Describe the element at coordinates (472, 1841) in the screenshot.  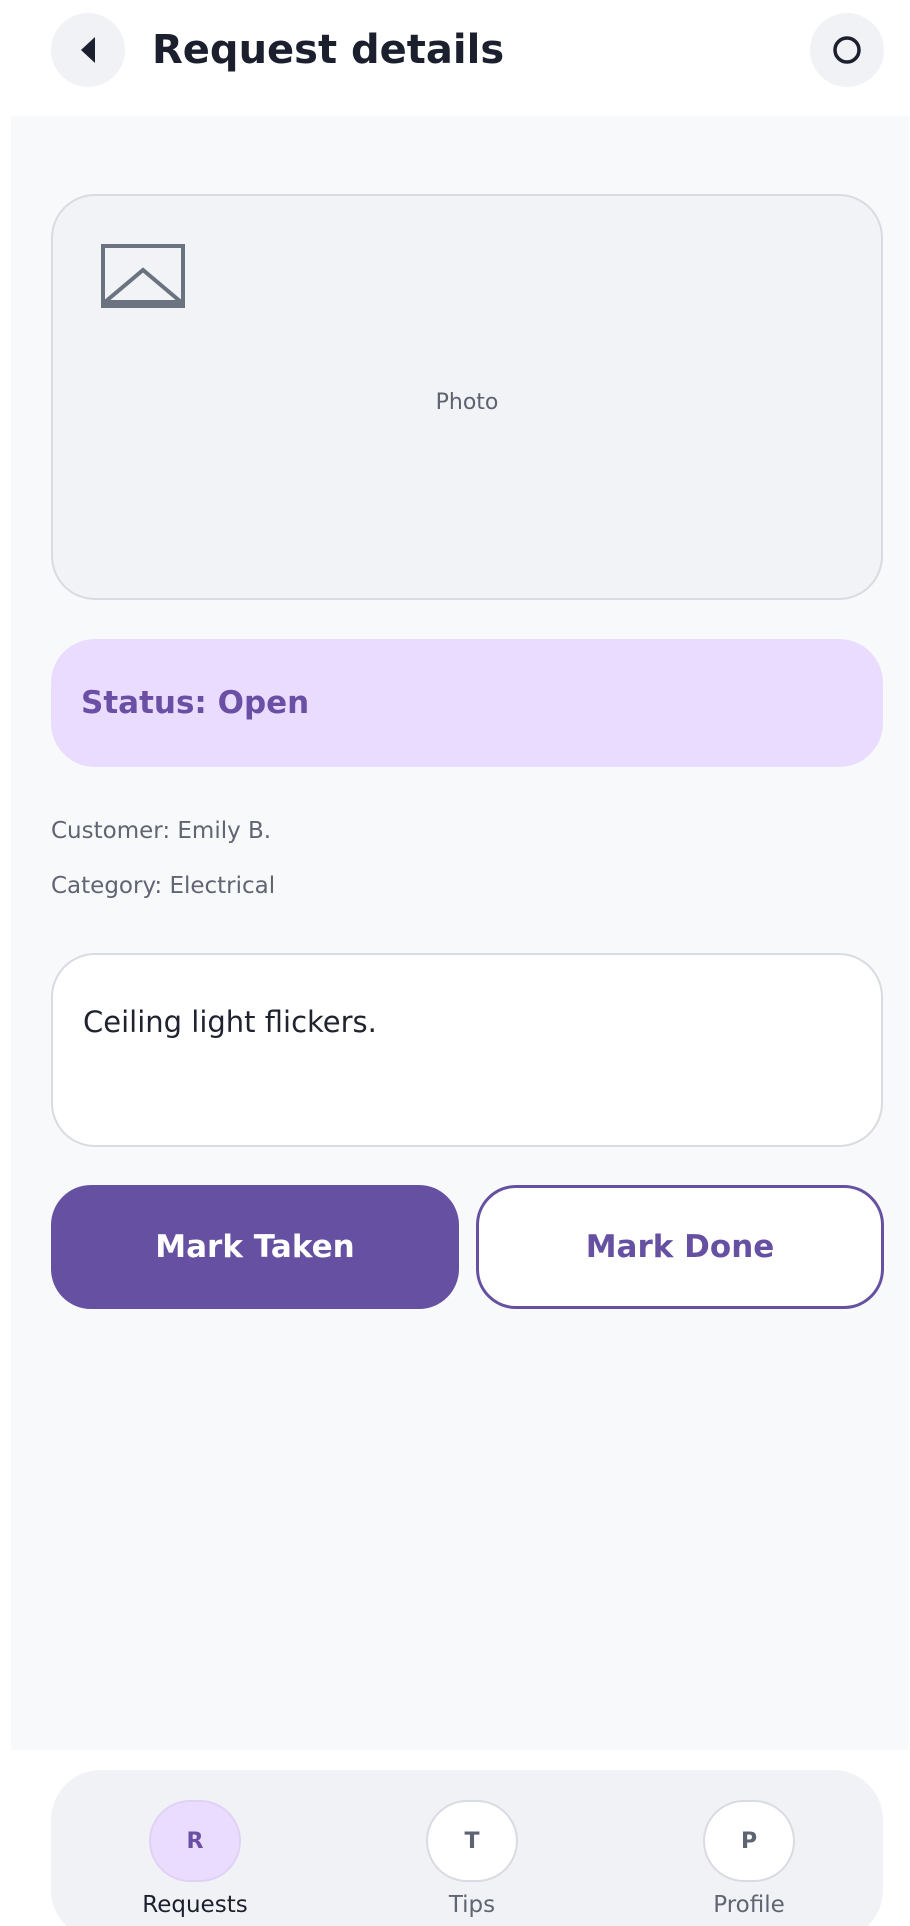
I see `nav-badge-tips: T` at that location.